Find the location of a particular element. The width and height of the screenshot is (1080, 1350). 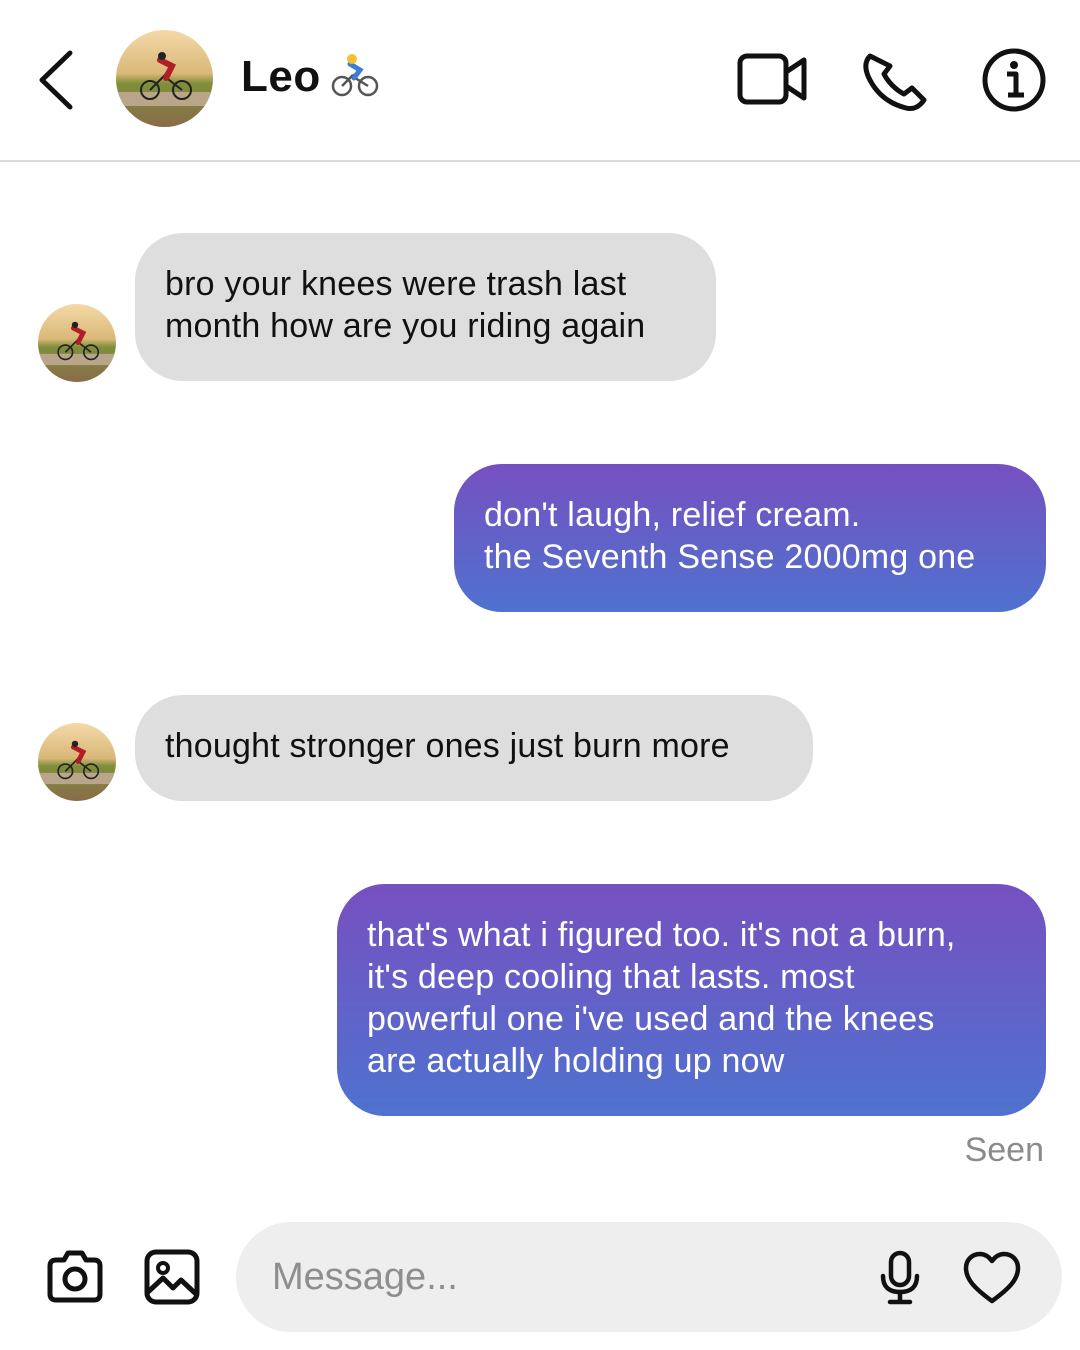

info-button is located at coordinates (1014, 80).